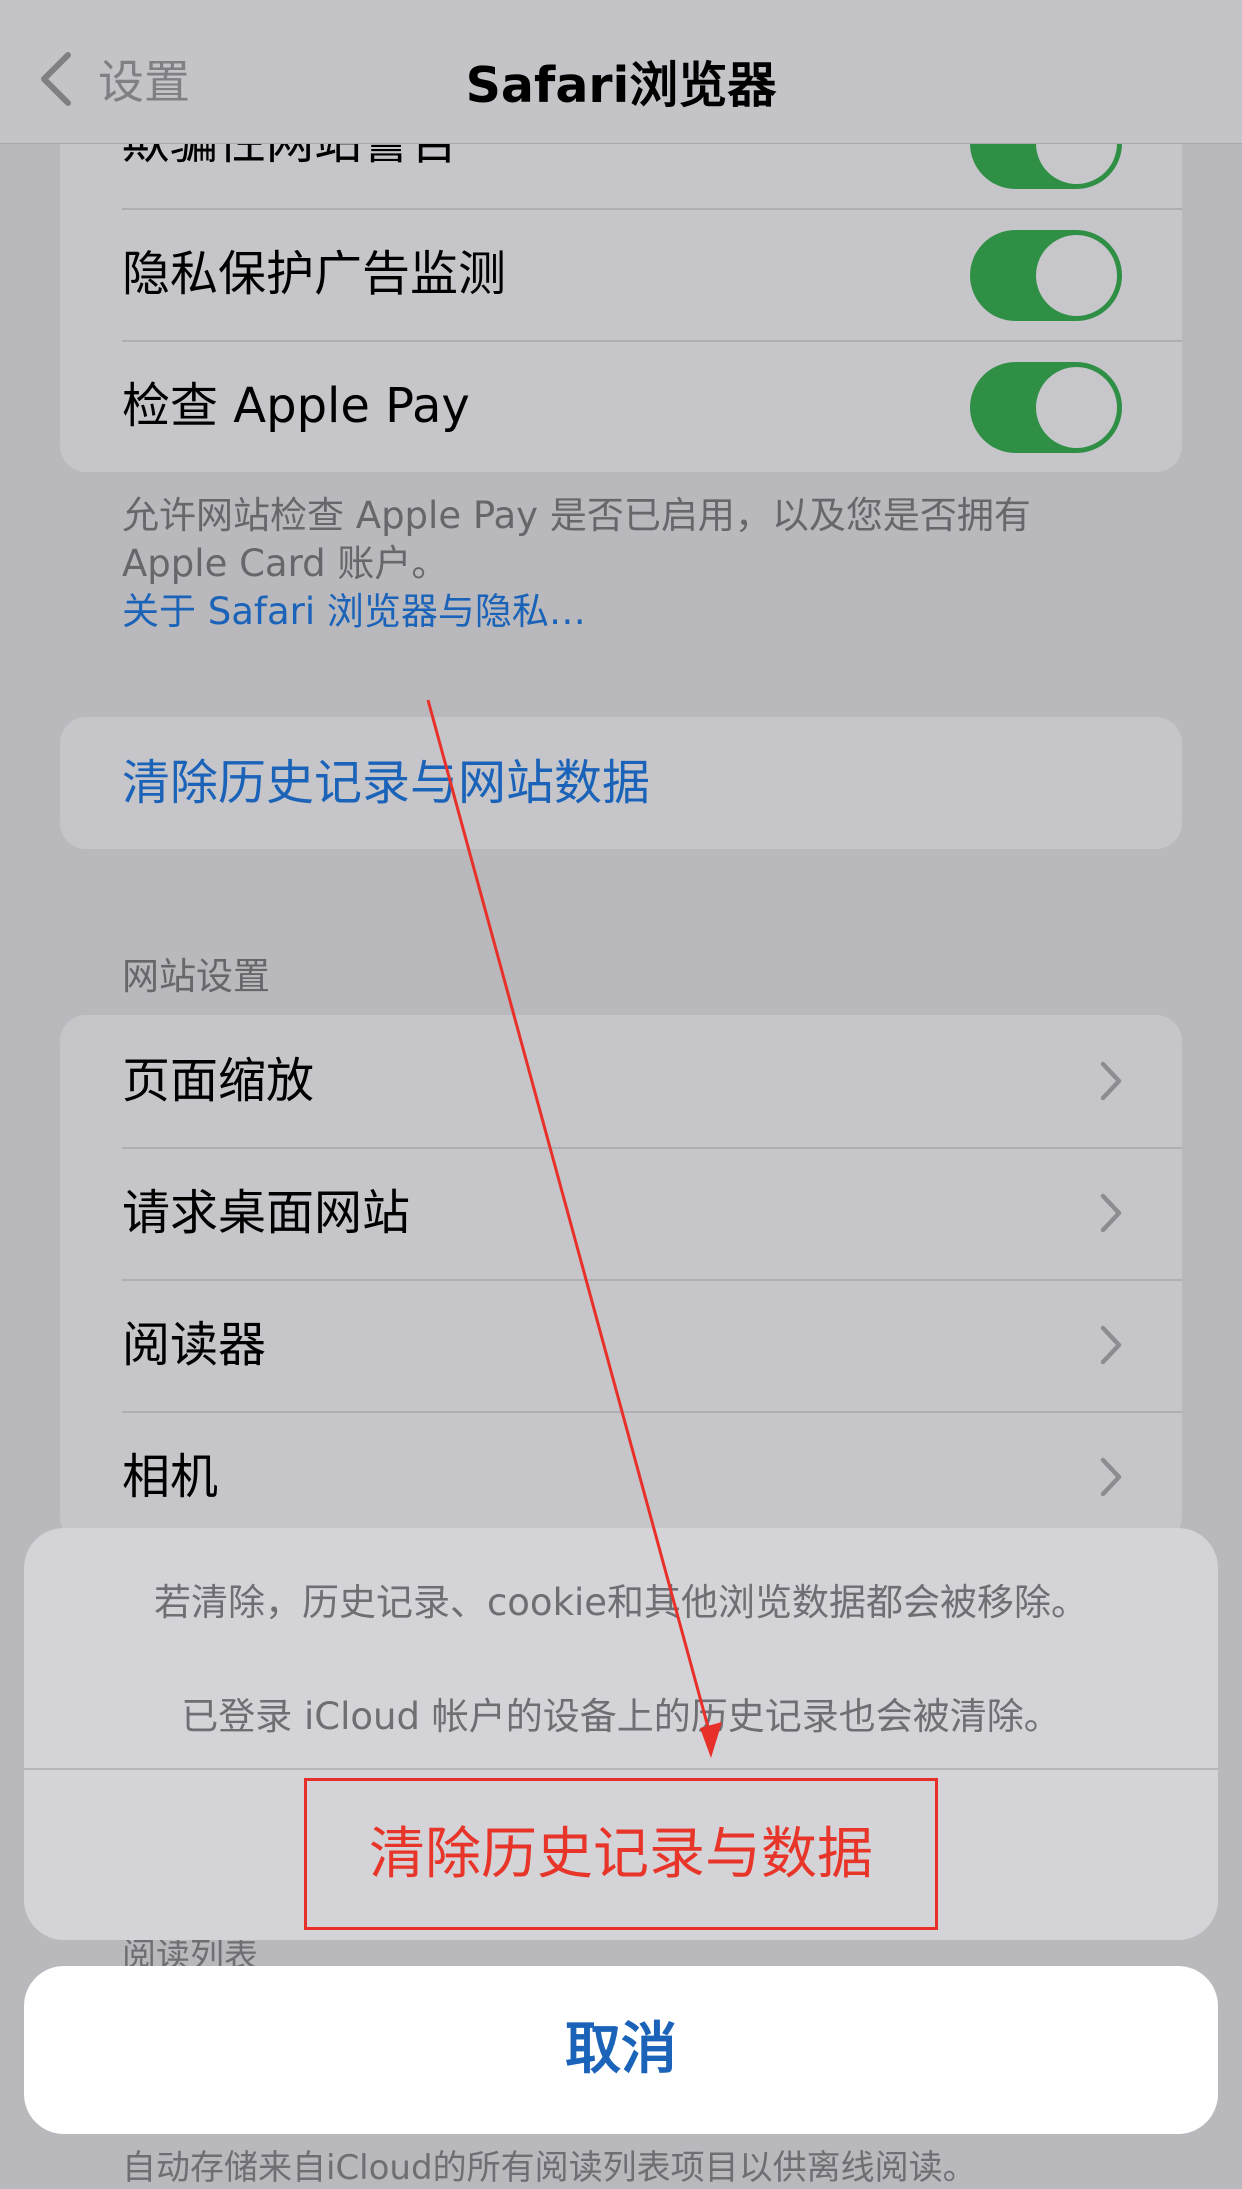 The height and width of the screenshot is (2189, 1242). I want to click on clear-history-and-data-button: 清除历史记录与数据, so click(621, 1855).